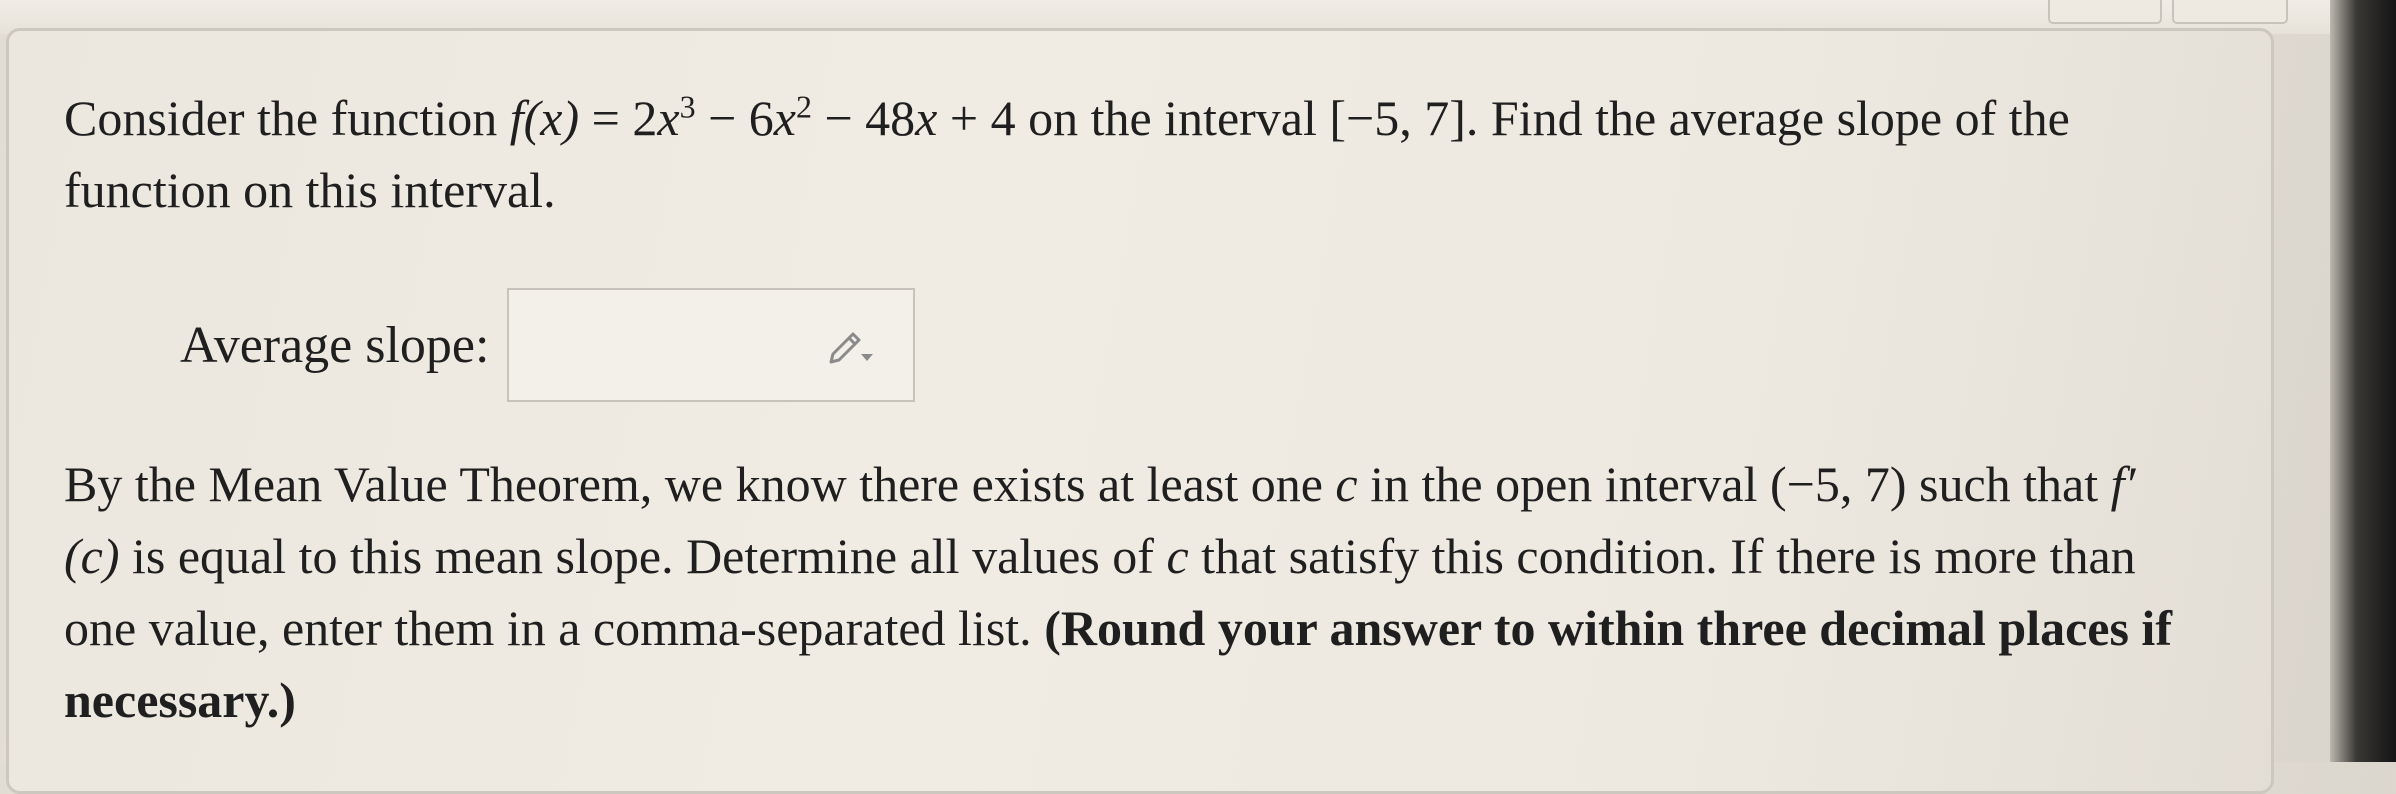 The width and height of the screenshot is (2396, 794). What do you see at coordinates (2363, 381) in the screenshot?
I see `device-edge` at bounding box center [2363, 381].